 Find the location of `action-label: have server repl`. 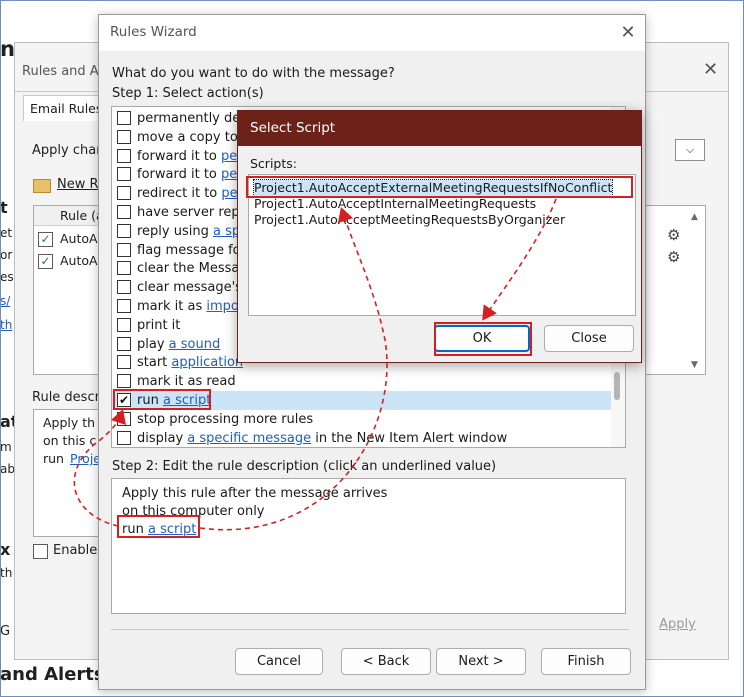

action-label: have server repl is located at coordinates (190, 212).